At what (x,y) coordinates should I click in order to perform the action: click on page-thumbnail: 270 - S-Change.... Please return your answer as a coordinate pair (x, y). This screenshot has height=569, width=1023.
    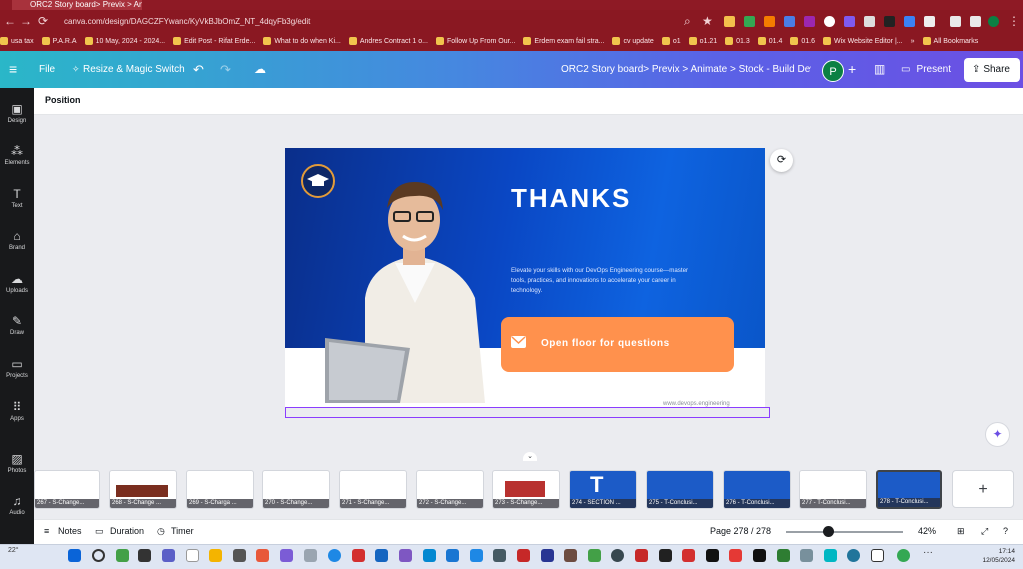
    Looking at the image, I should click on (296, 489).